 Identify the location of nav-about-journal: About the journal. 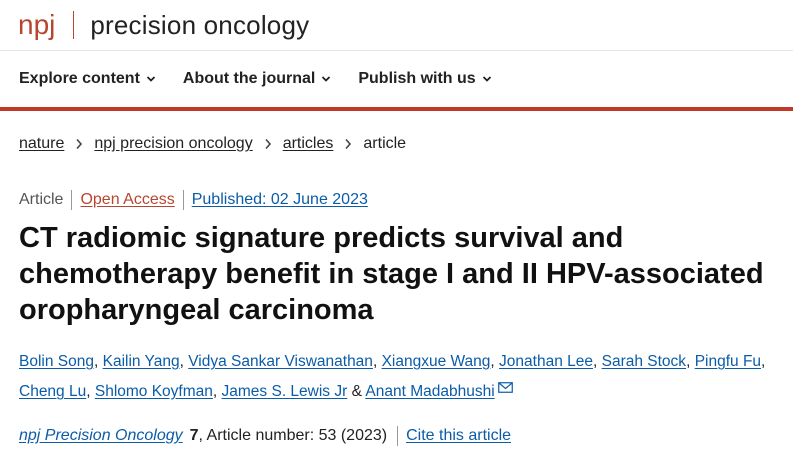
(257, 79).